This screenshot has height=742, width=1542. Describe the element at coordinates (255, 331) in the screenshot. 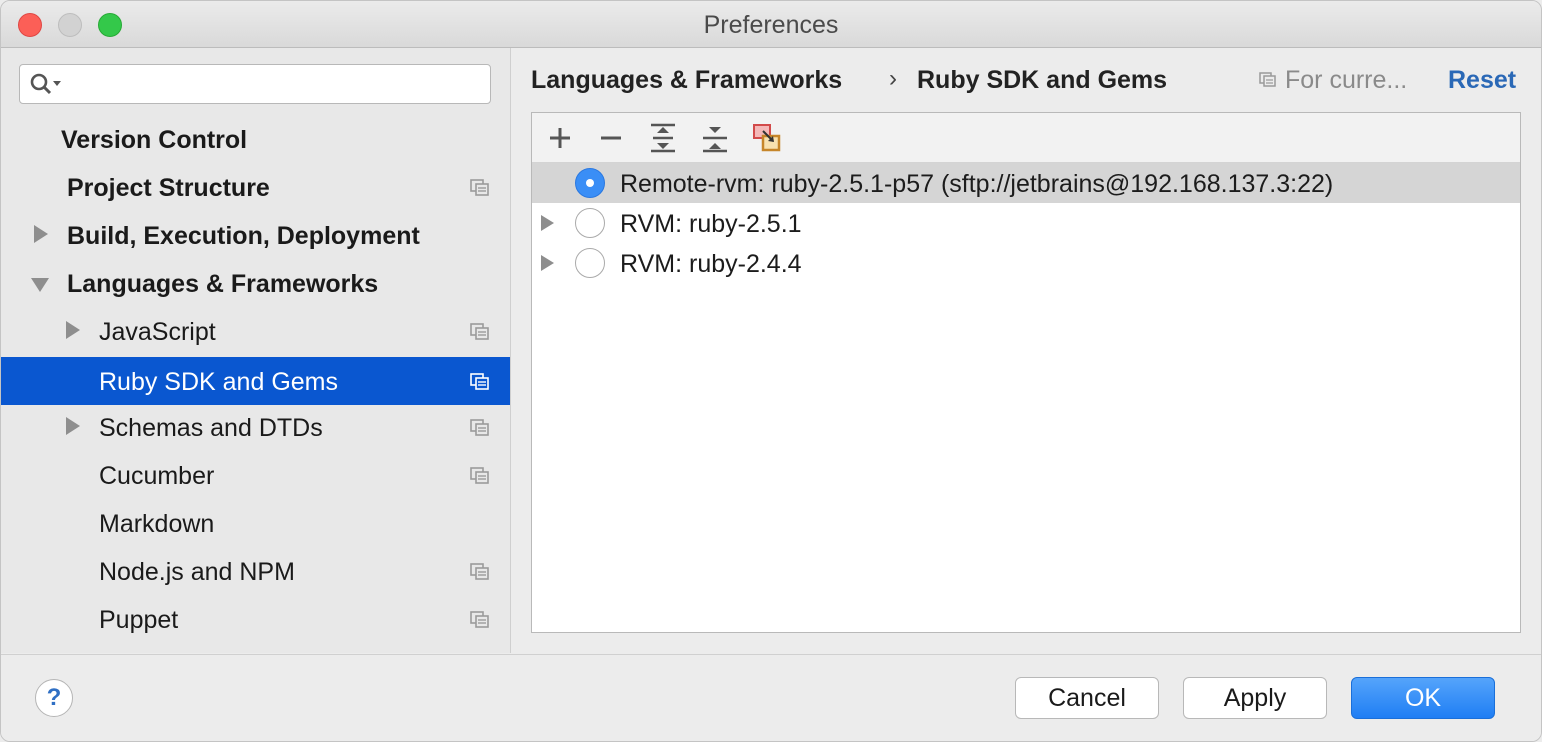

I see `sidebar-item-javascript: JavaScript` at that location.